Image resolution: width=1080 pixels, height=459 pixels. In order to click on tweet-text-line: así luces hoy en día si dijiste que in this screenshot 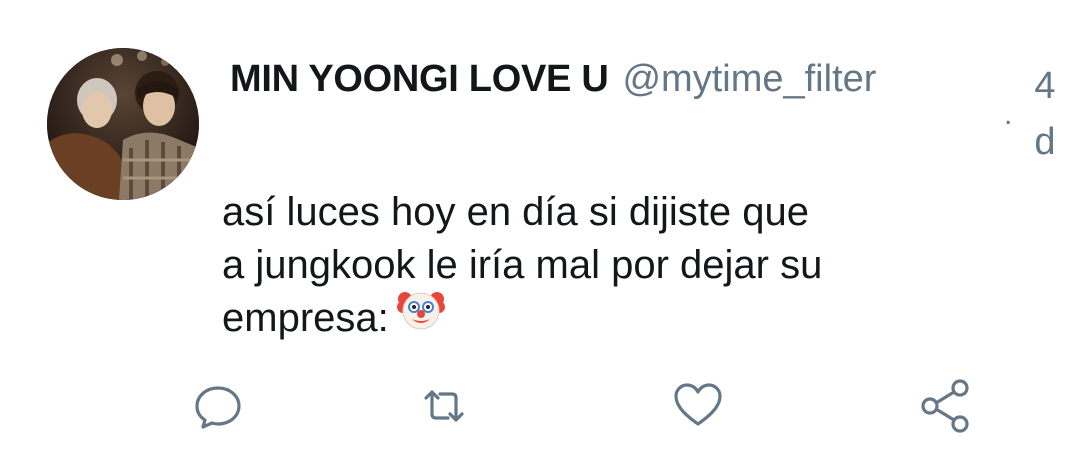, I will do `click(516, 212)`.